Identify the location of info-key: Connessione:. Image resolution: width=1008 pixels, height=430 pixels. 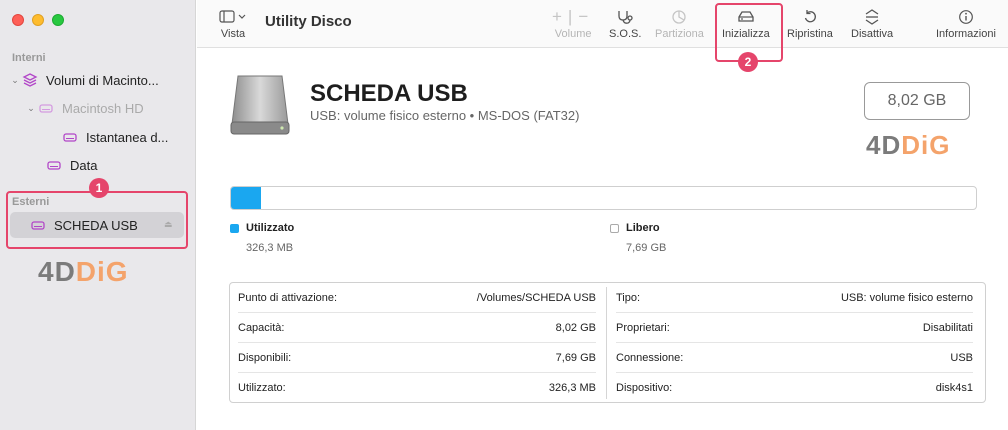
(650, 357).